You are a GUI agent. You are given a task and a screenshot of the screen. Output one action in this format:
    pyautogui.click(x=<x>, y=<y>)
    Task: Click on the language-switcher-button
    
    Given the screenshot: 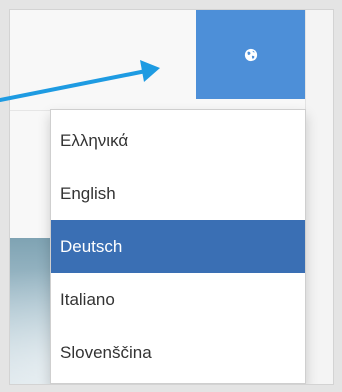 What is the action you would take?
    pyautogui.click(x=250, y=54)
    